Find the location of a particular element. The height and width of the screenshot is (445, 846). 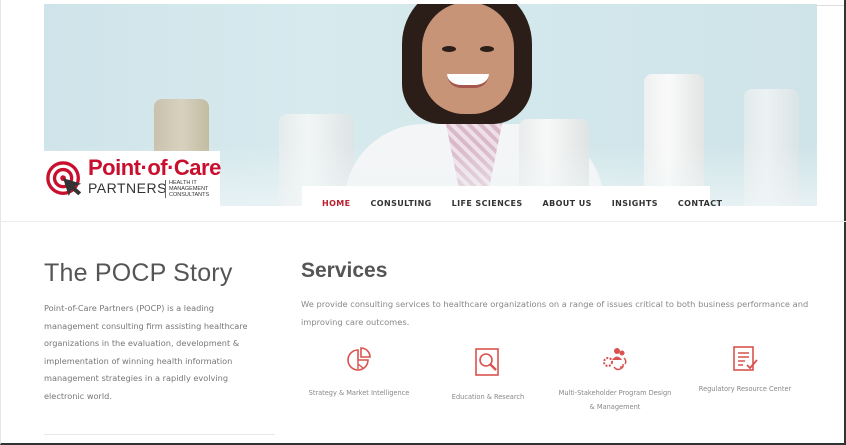

logo-title: Point·of·Care is located at coordinates (154, 167).